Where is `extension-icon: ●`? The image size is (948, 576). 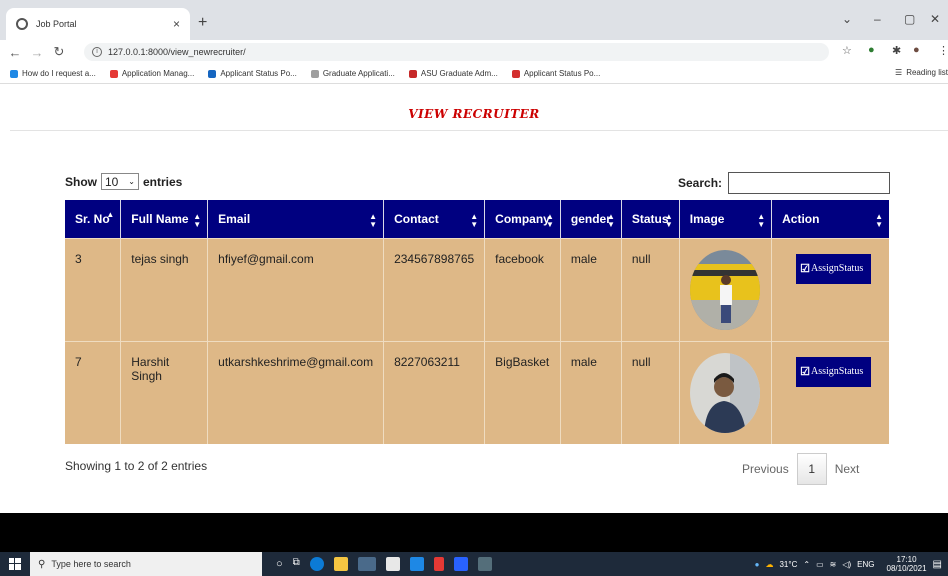
extension-icon: ● is located at coordinates (871, 50).